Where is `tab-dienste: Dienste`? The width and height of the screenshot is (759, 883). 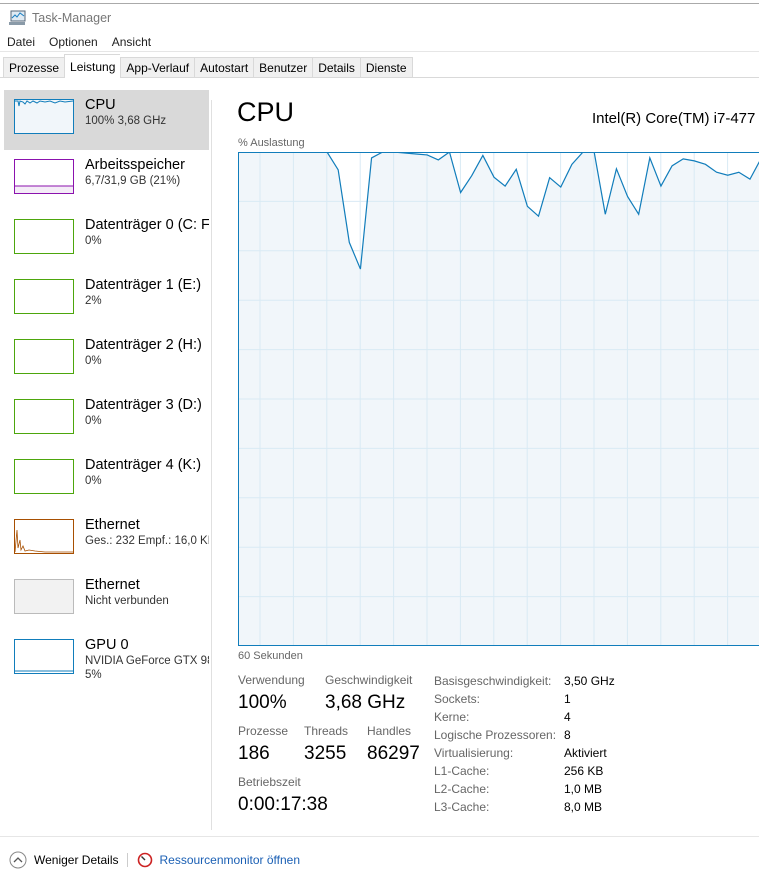 tab-dienste: Dienste is located at coordinates (386, 67).